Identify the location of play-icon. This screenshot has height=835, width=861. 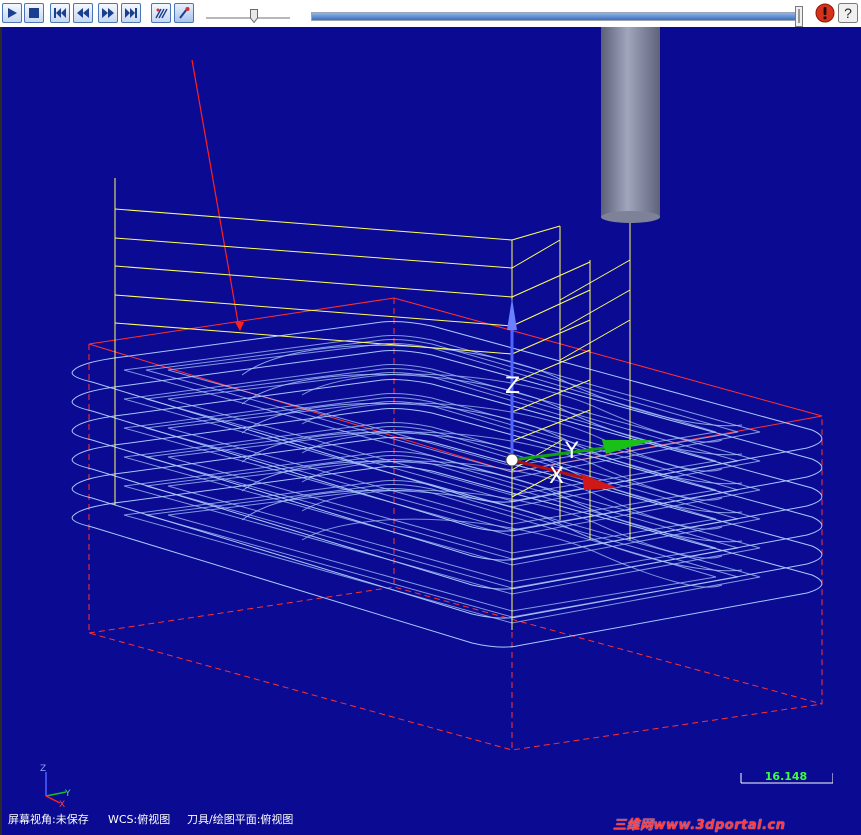
(12, 13).